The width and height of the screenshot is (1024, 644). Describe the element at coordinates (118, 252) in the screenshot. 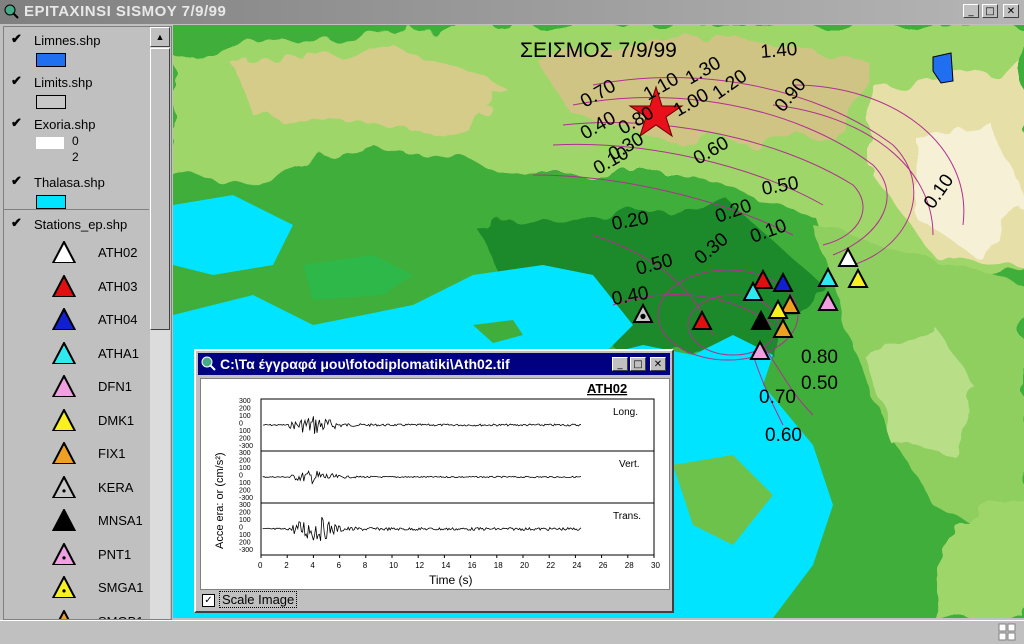

I see `station-name: ATH02` at that location.